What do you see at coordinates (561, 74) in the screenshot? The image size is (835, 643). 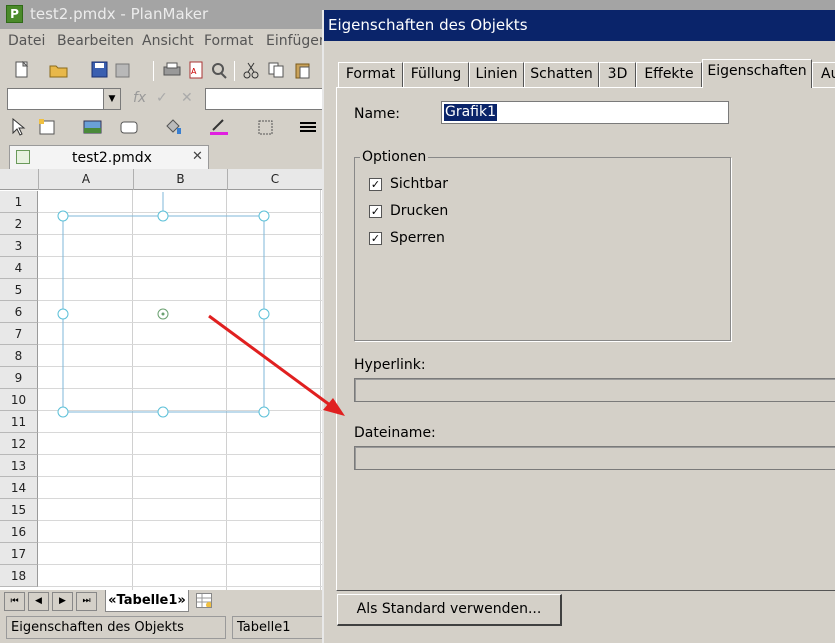 I see `tab-schatten: Schatten` at bounding box center [561, 74].